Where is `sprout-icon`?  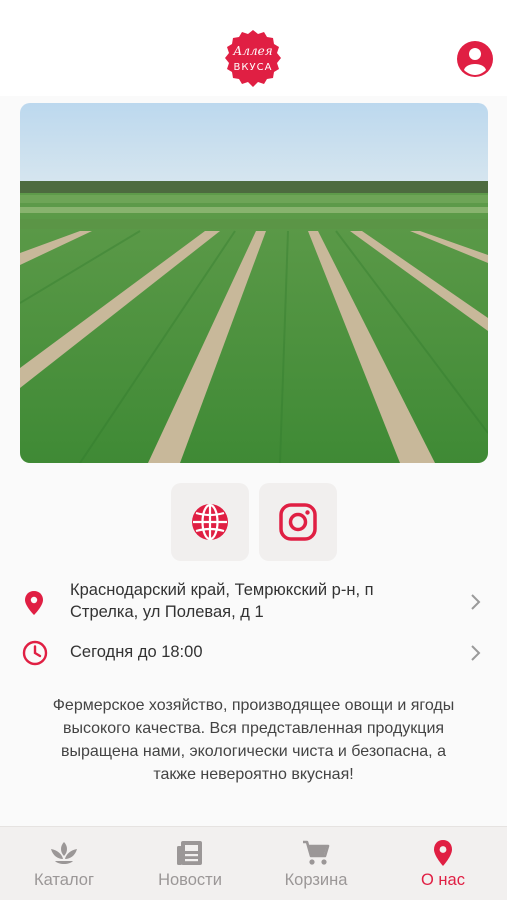 sprout-icon is located at coordinates (64, 853).